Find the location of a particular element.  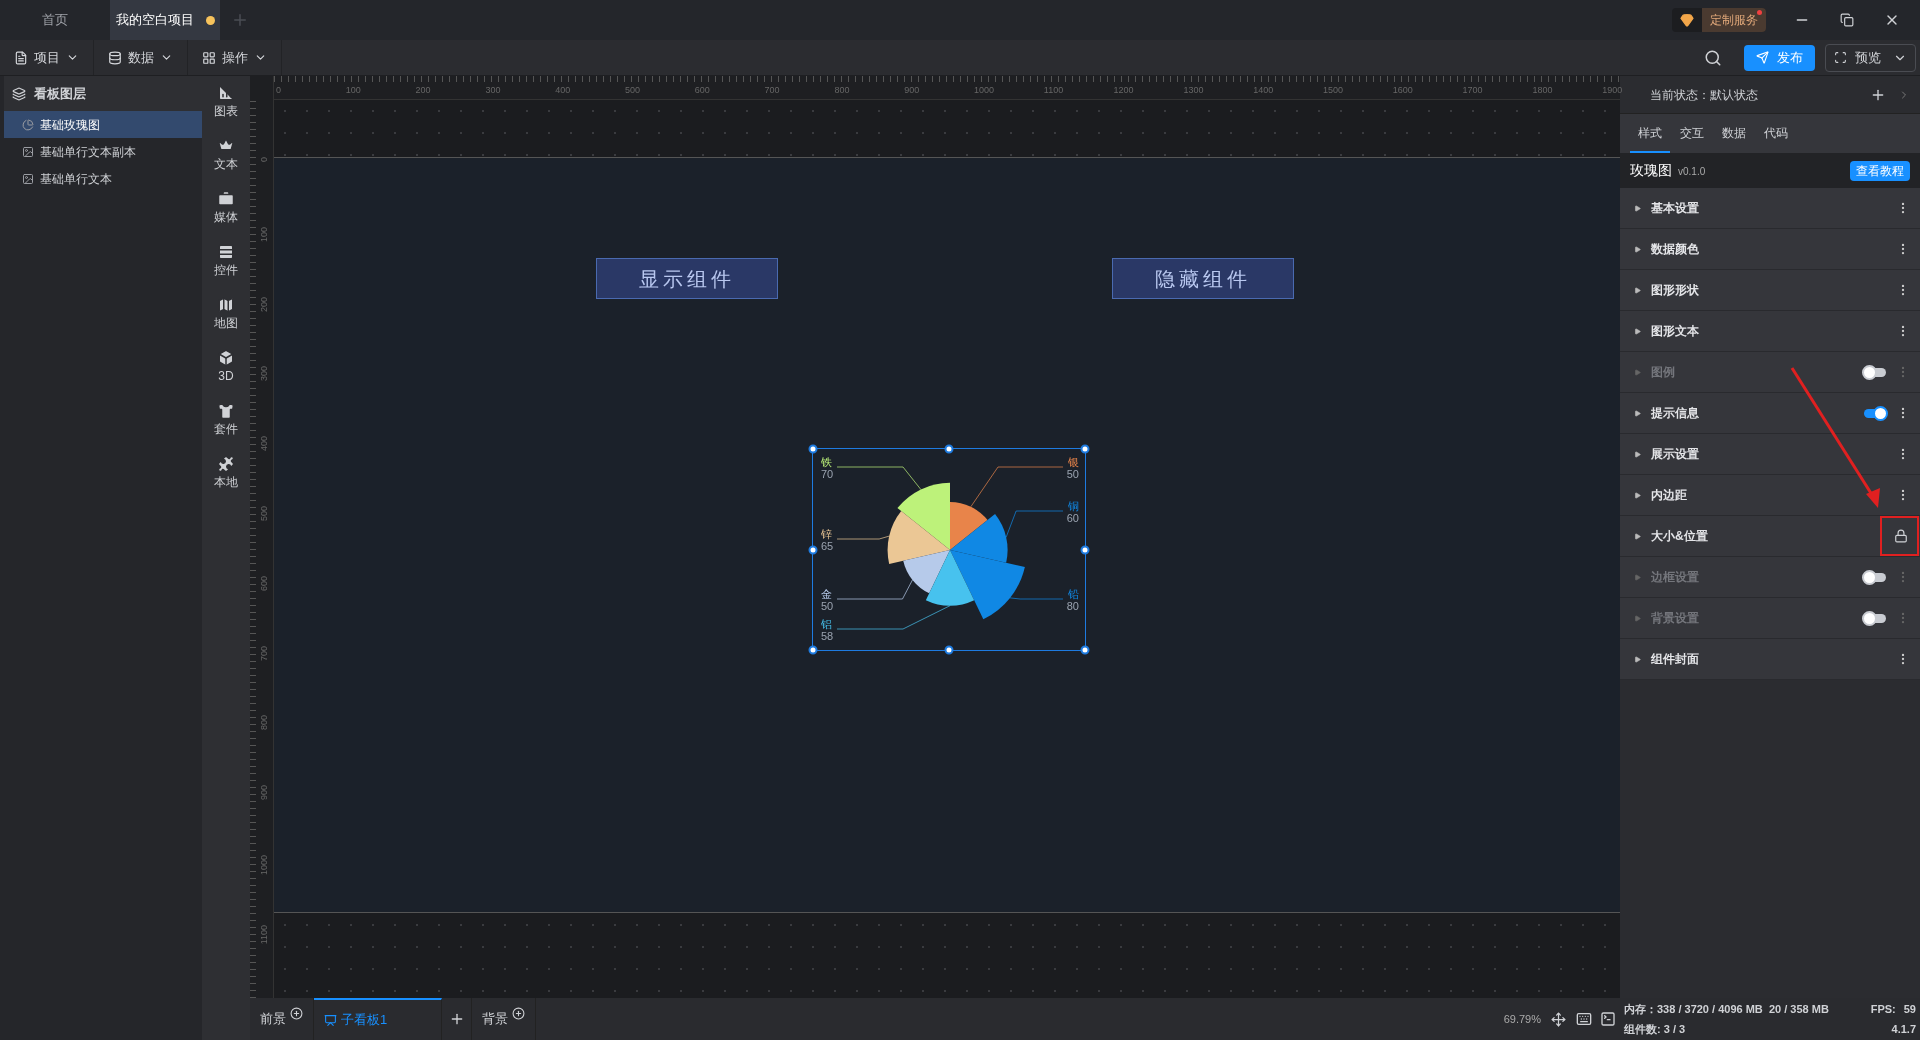

version-label: v0.1.0 is located at coordinates (1692, 172).